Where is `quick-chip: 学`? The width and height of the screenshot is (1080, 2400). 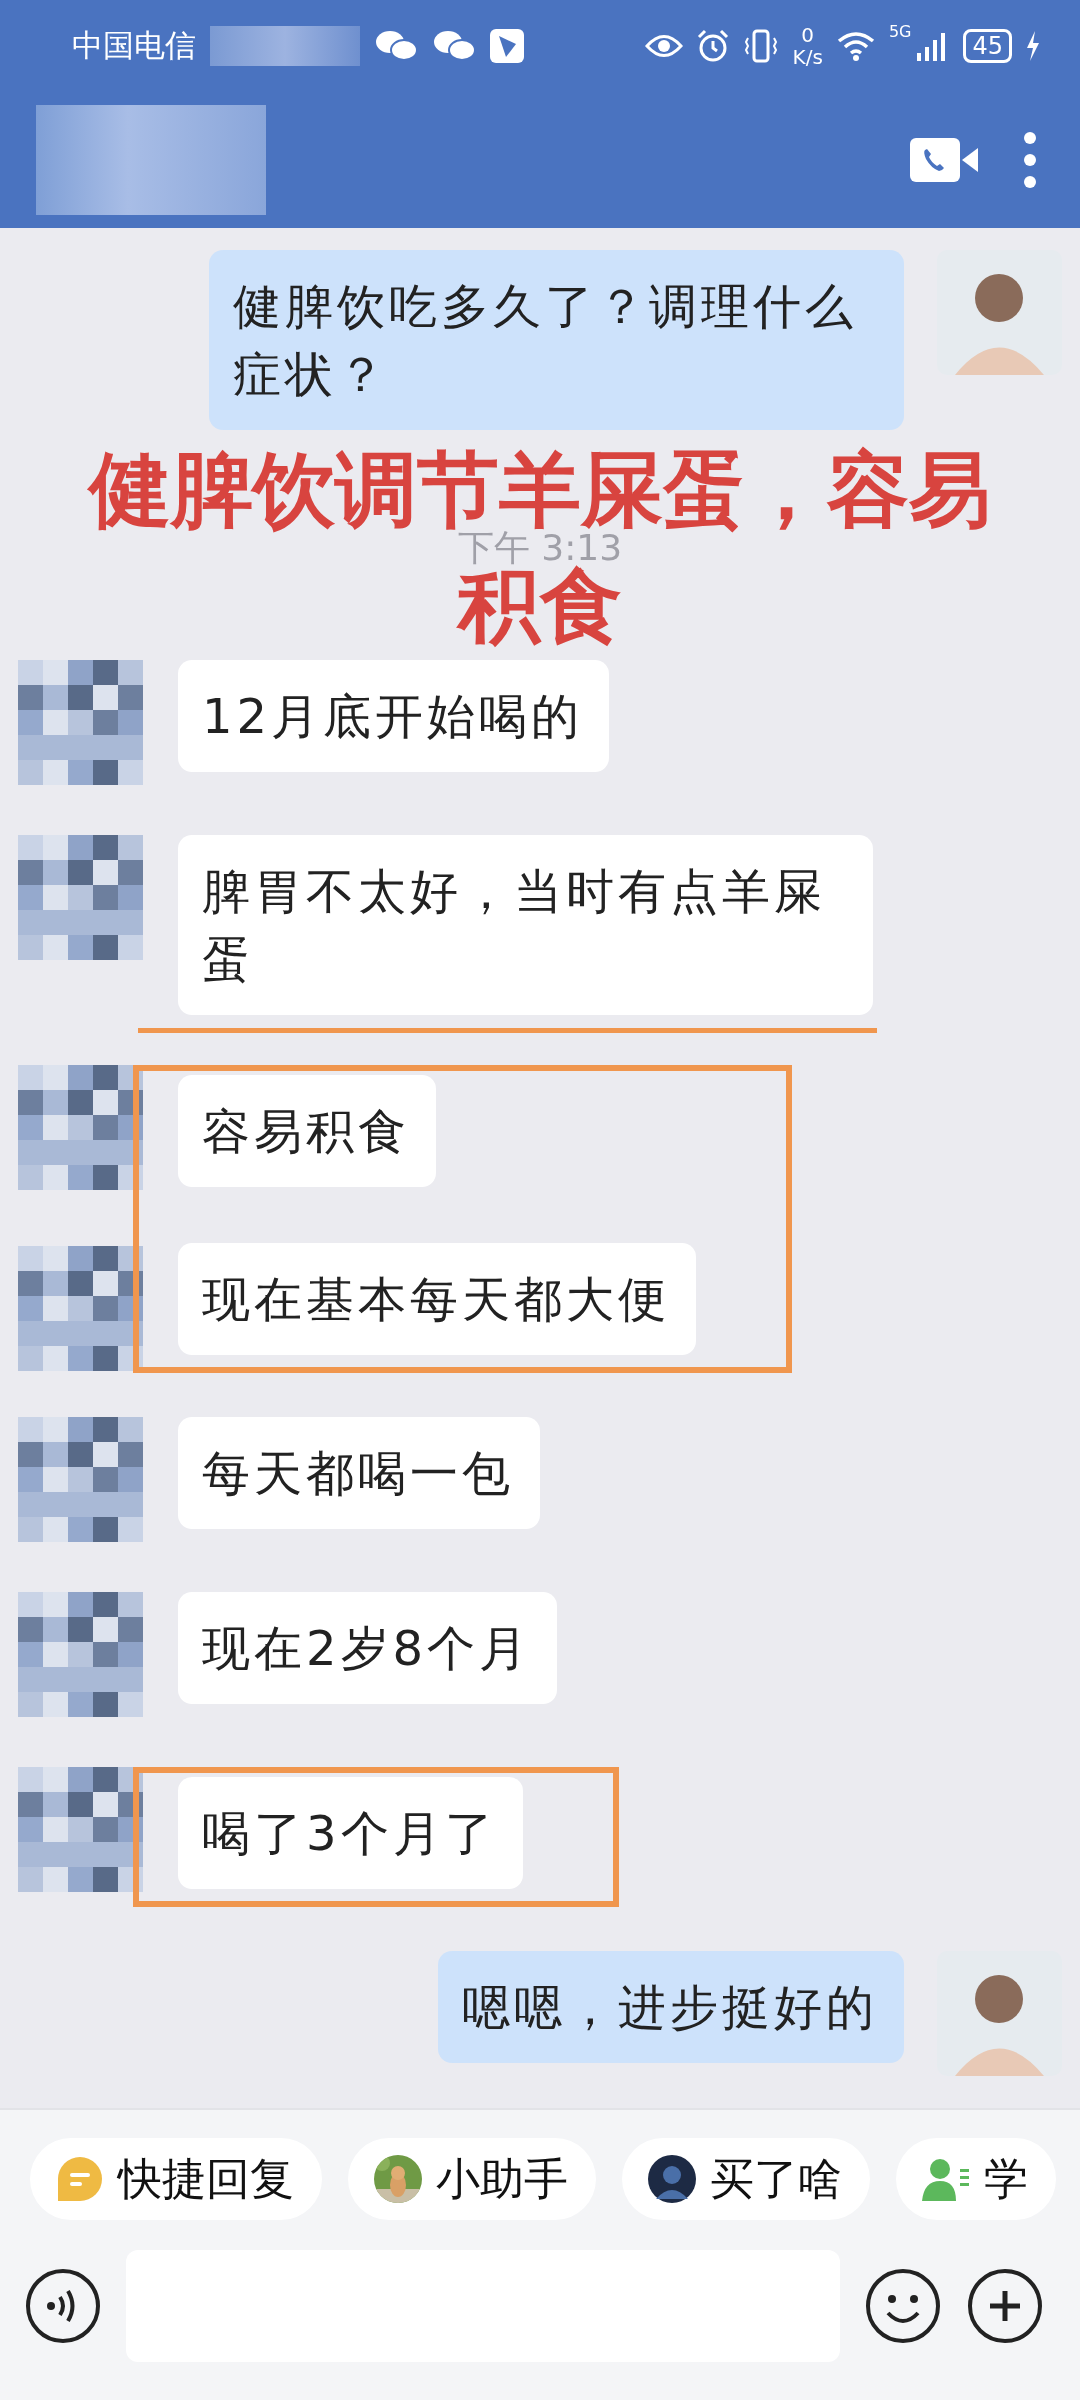
quick-chip: 学 is located at coordinates (976, 2179).